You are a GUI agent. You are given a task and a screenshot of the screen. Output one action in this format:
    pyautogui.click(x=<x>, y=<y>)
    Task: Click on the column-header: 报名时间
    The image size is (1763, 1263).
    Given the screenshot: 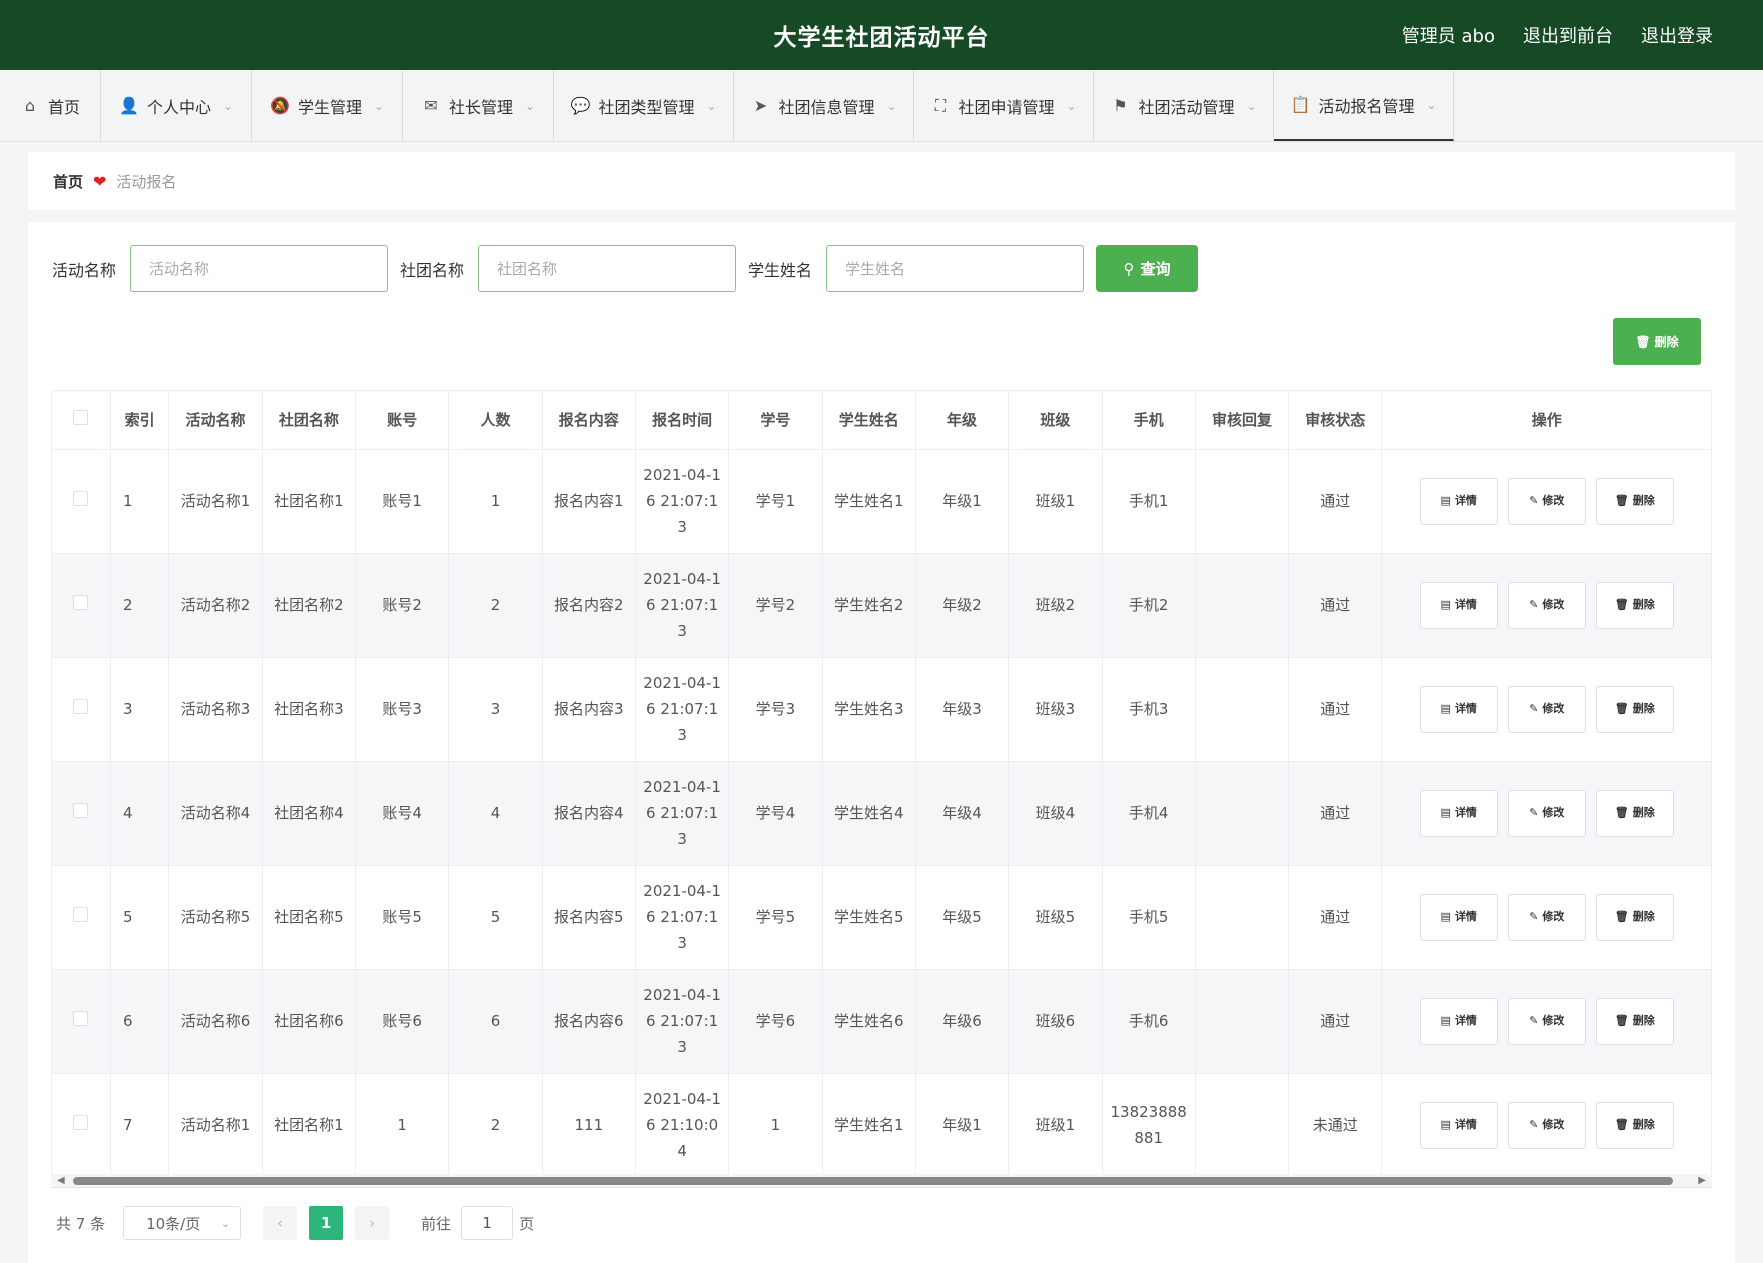 What is the action you would take?
    pyautogui.click(x=682, y=420)
    